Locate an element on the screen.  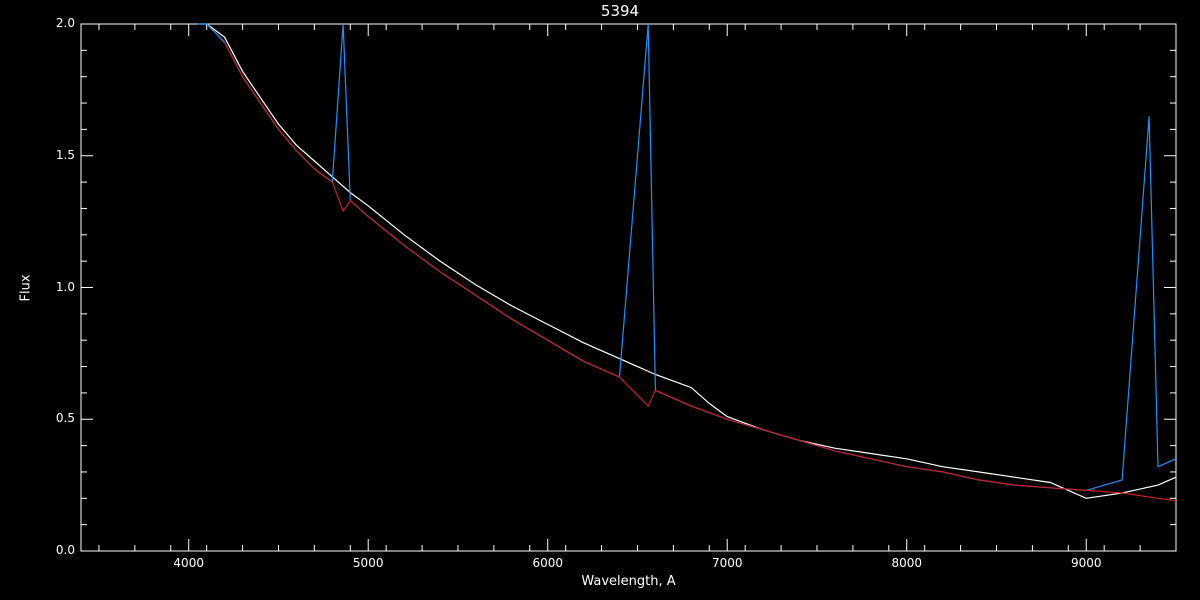
y-tick-label: 1.0 is located at coordinates (65, 286).